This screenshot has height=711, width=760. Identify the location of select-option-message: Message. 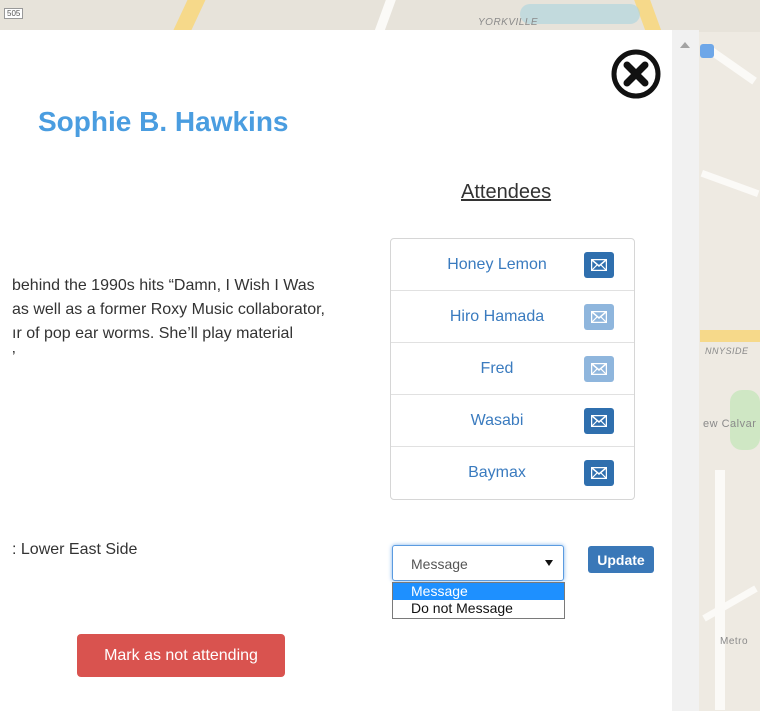
(478, 591).